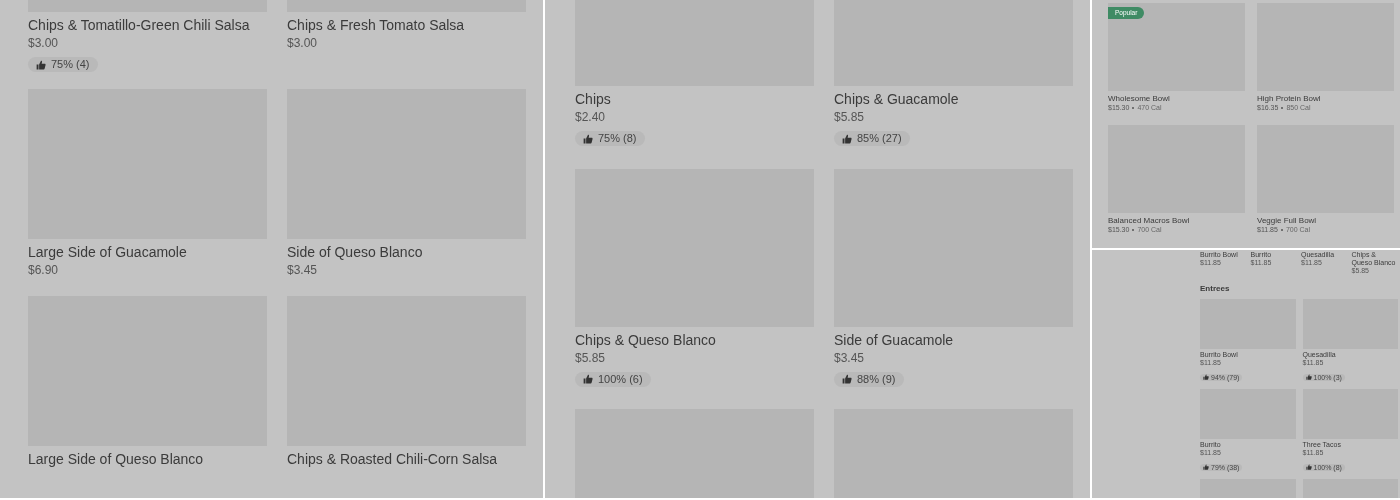  I want to click on item-name: Balanced Macros Bowl, so click(1149, 220).